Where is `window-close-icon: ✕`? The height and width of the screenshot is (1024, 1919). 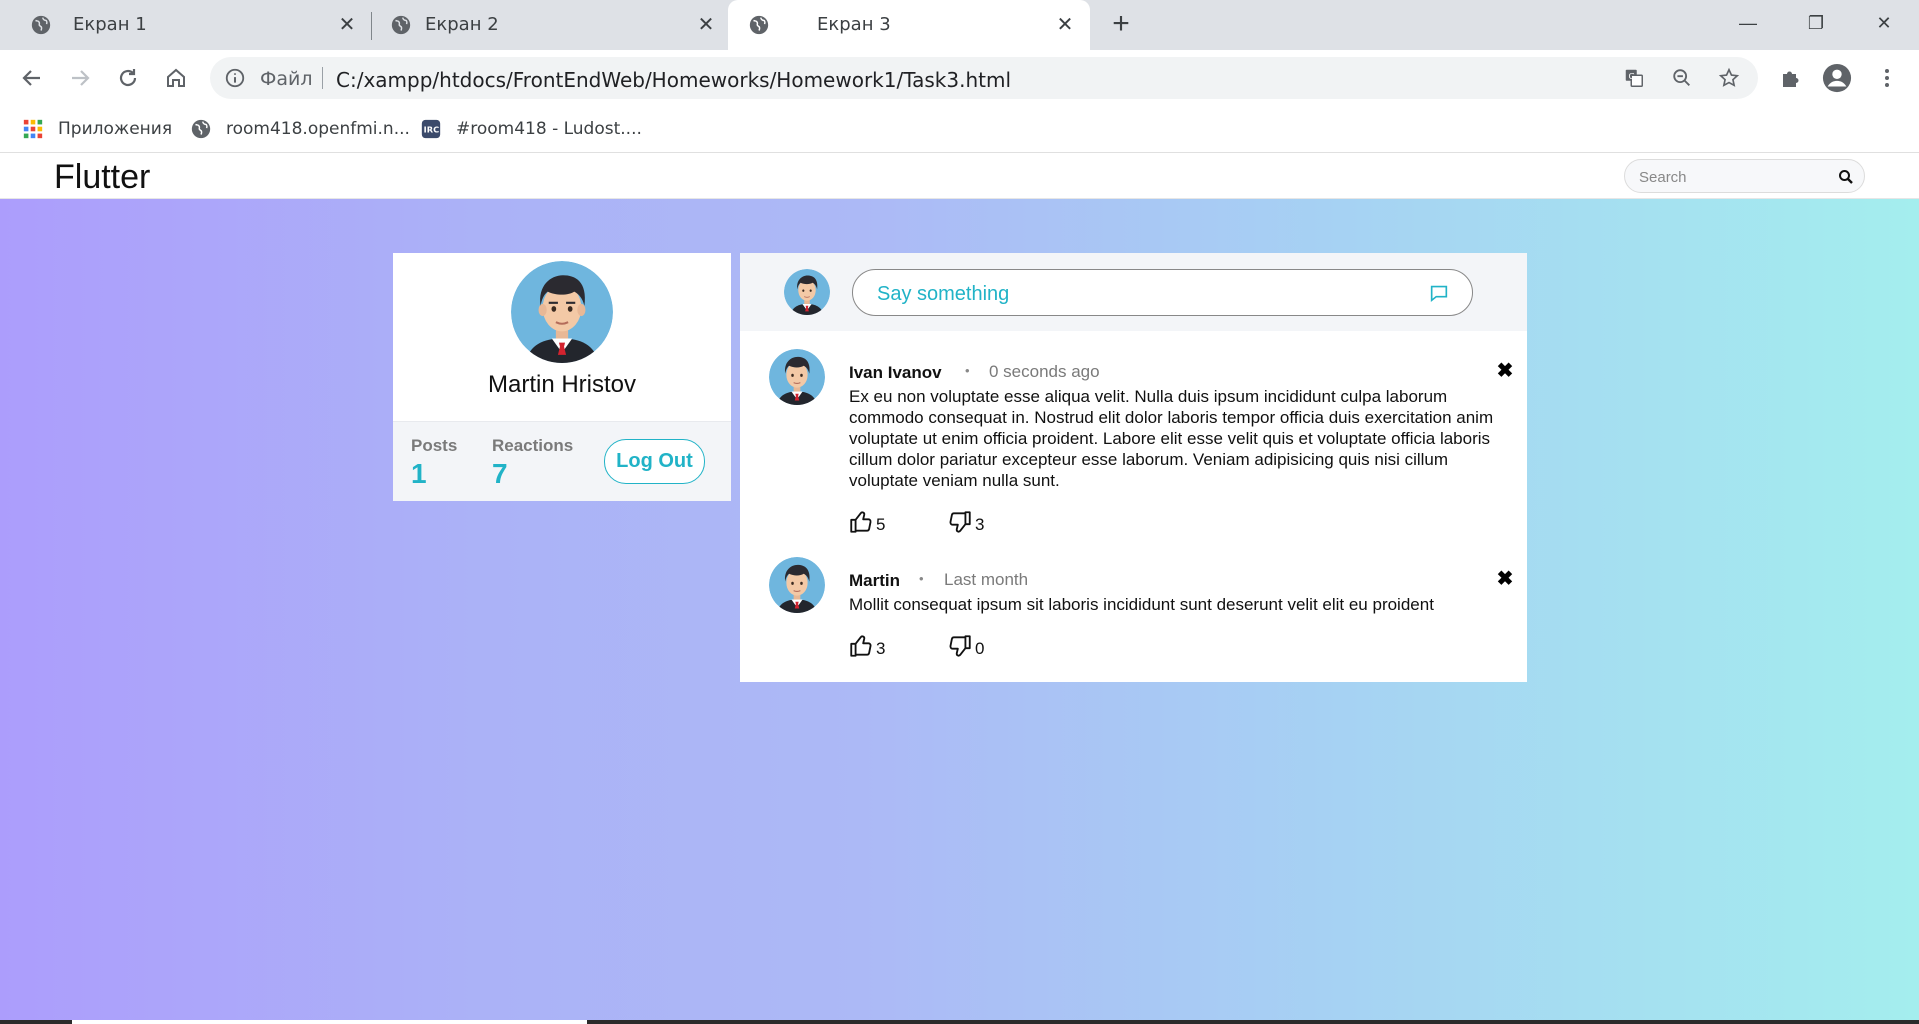
window-close-icon: ✕ is located at coordinates (1884, 23).